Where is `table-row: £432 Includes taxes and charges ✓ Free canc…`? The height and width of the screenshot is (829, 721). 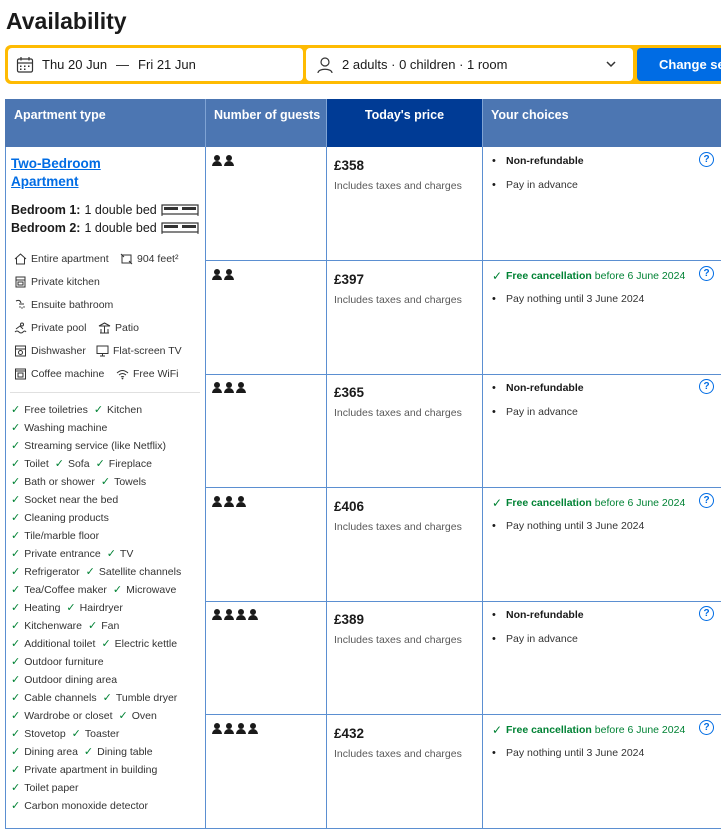
table-row: £432 Includes taxes and charges ✓ Free canc… is located at coordinates (463, 772).